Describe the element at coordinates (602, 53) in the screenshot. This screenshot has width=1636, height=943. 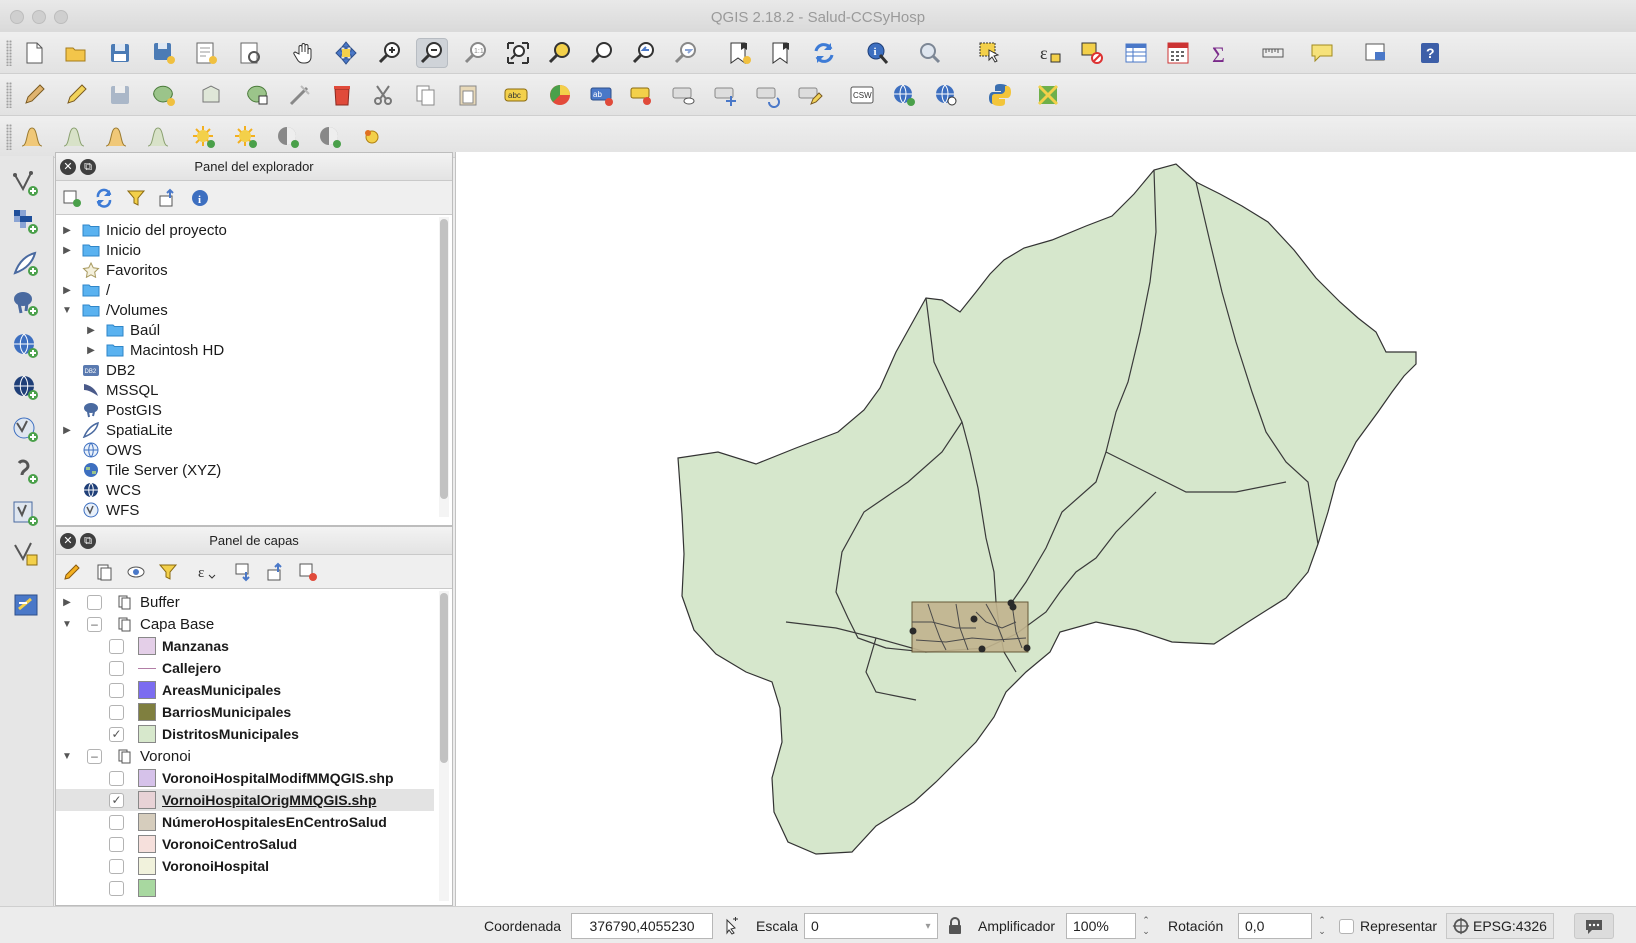
I see `zoom-to-layer-icon` at that location.